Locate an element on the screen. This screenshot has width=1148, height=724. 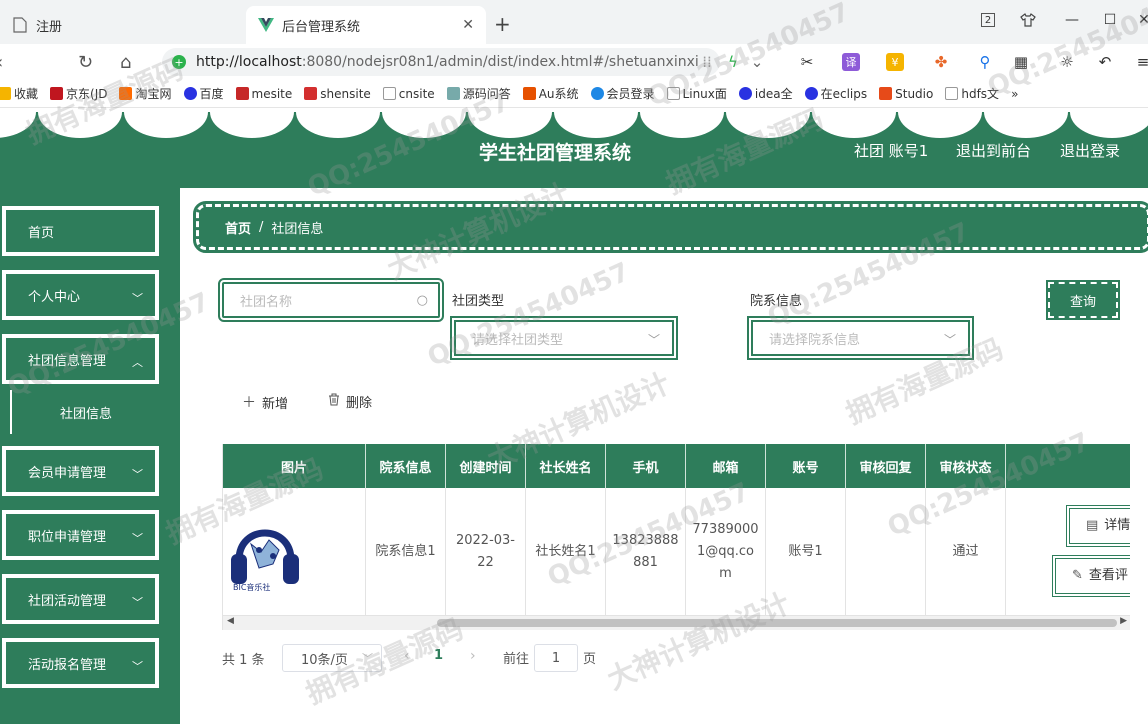
secure-icon: + is located at coordinates (179, 62).